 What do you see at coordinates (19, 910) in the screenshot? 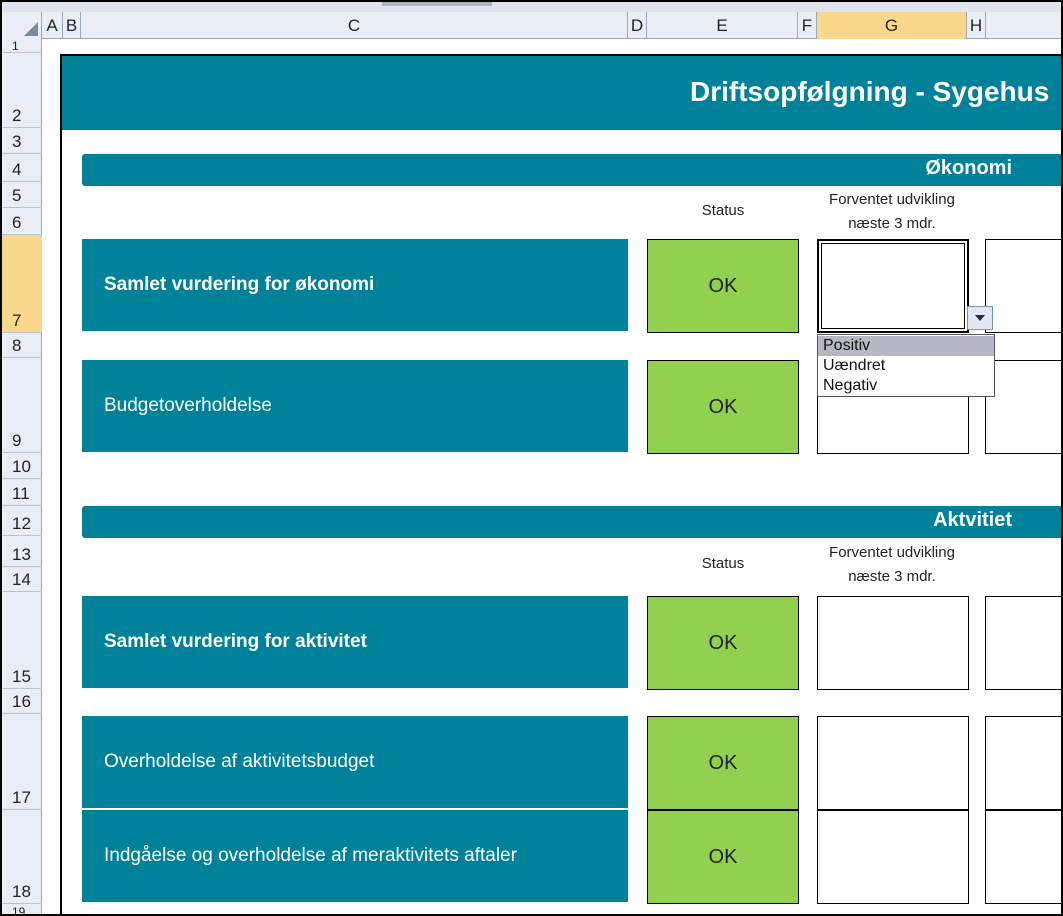
I see `row-number: 19` at bounding box center [19, 910].